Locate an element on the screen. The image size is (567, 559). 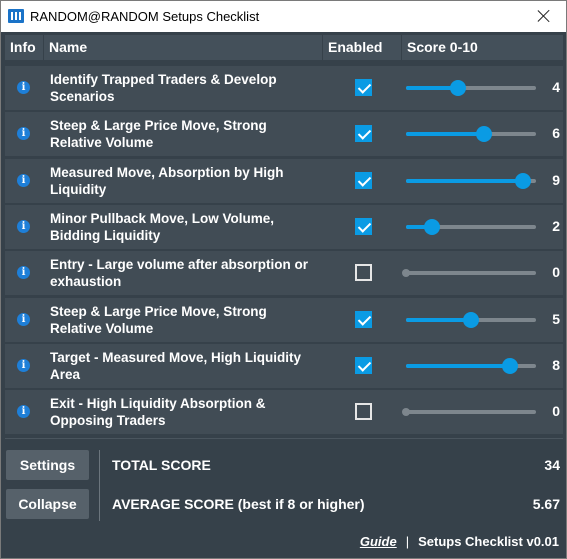
header-enabled: Enabled is located at coordinates (362, 47).